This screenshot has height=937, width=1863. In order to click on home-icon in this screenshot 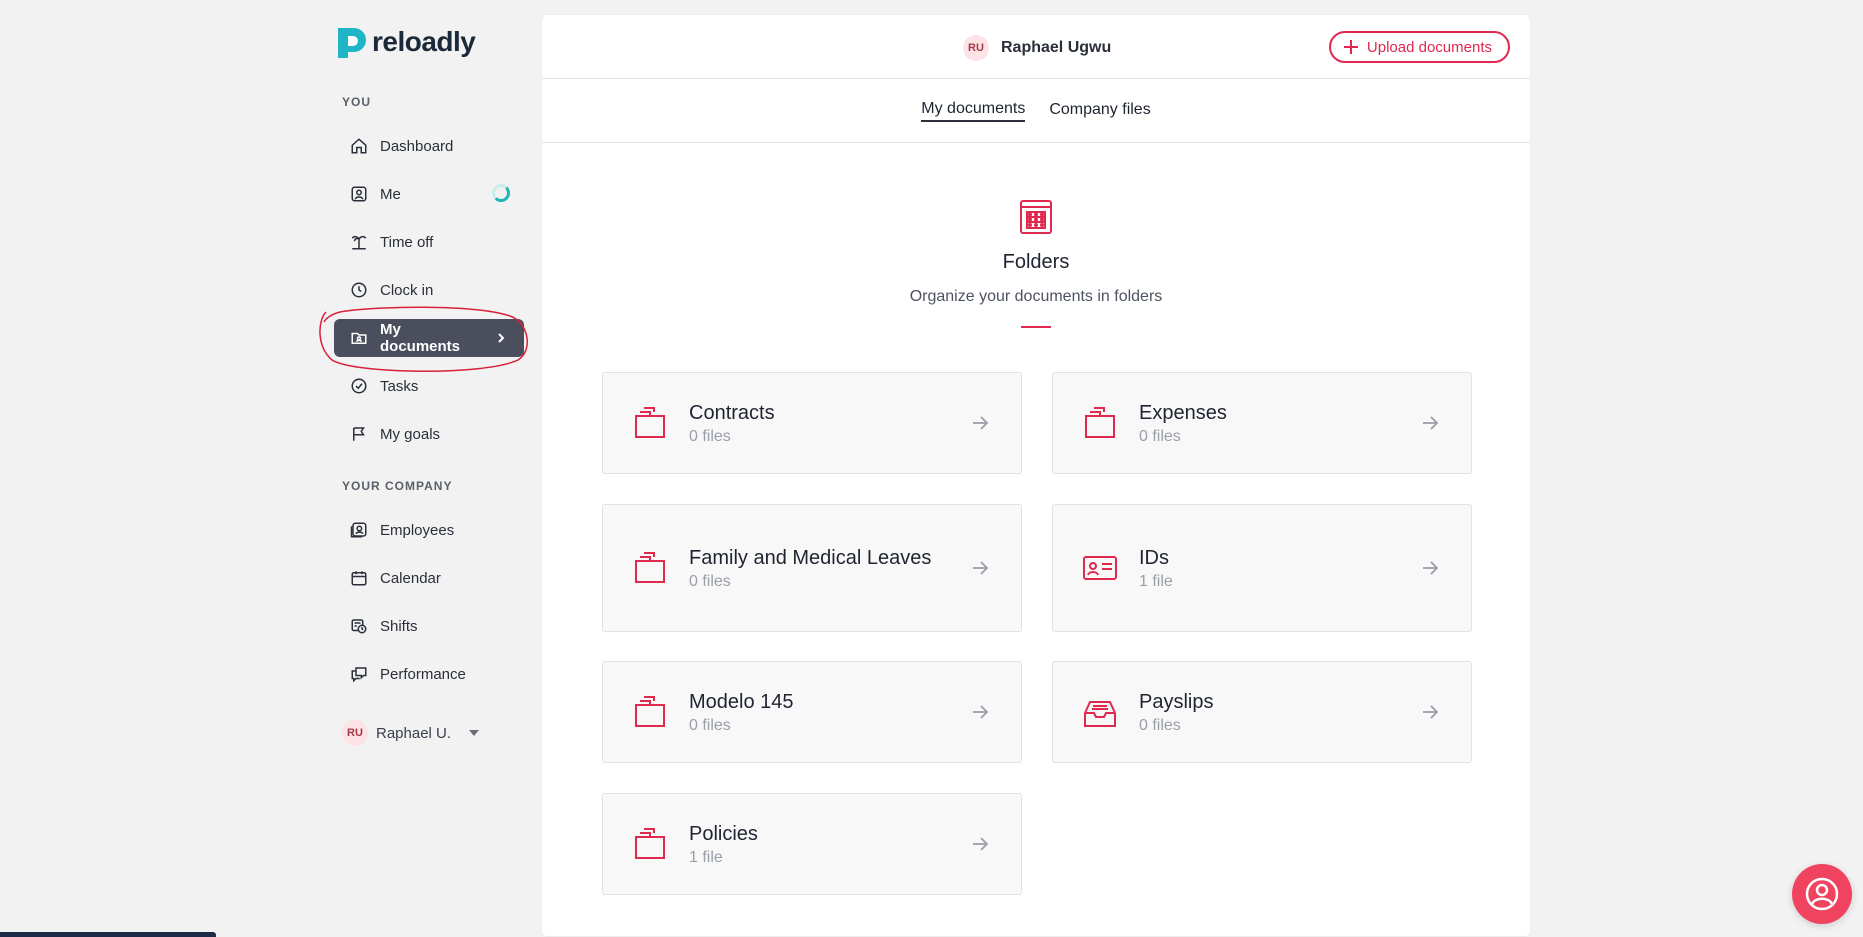, I will do `click(359, 146)`.